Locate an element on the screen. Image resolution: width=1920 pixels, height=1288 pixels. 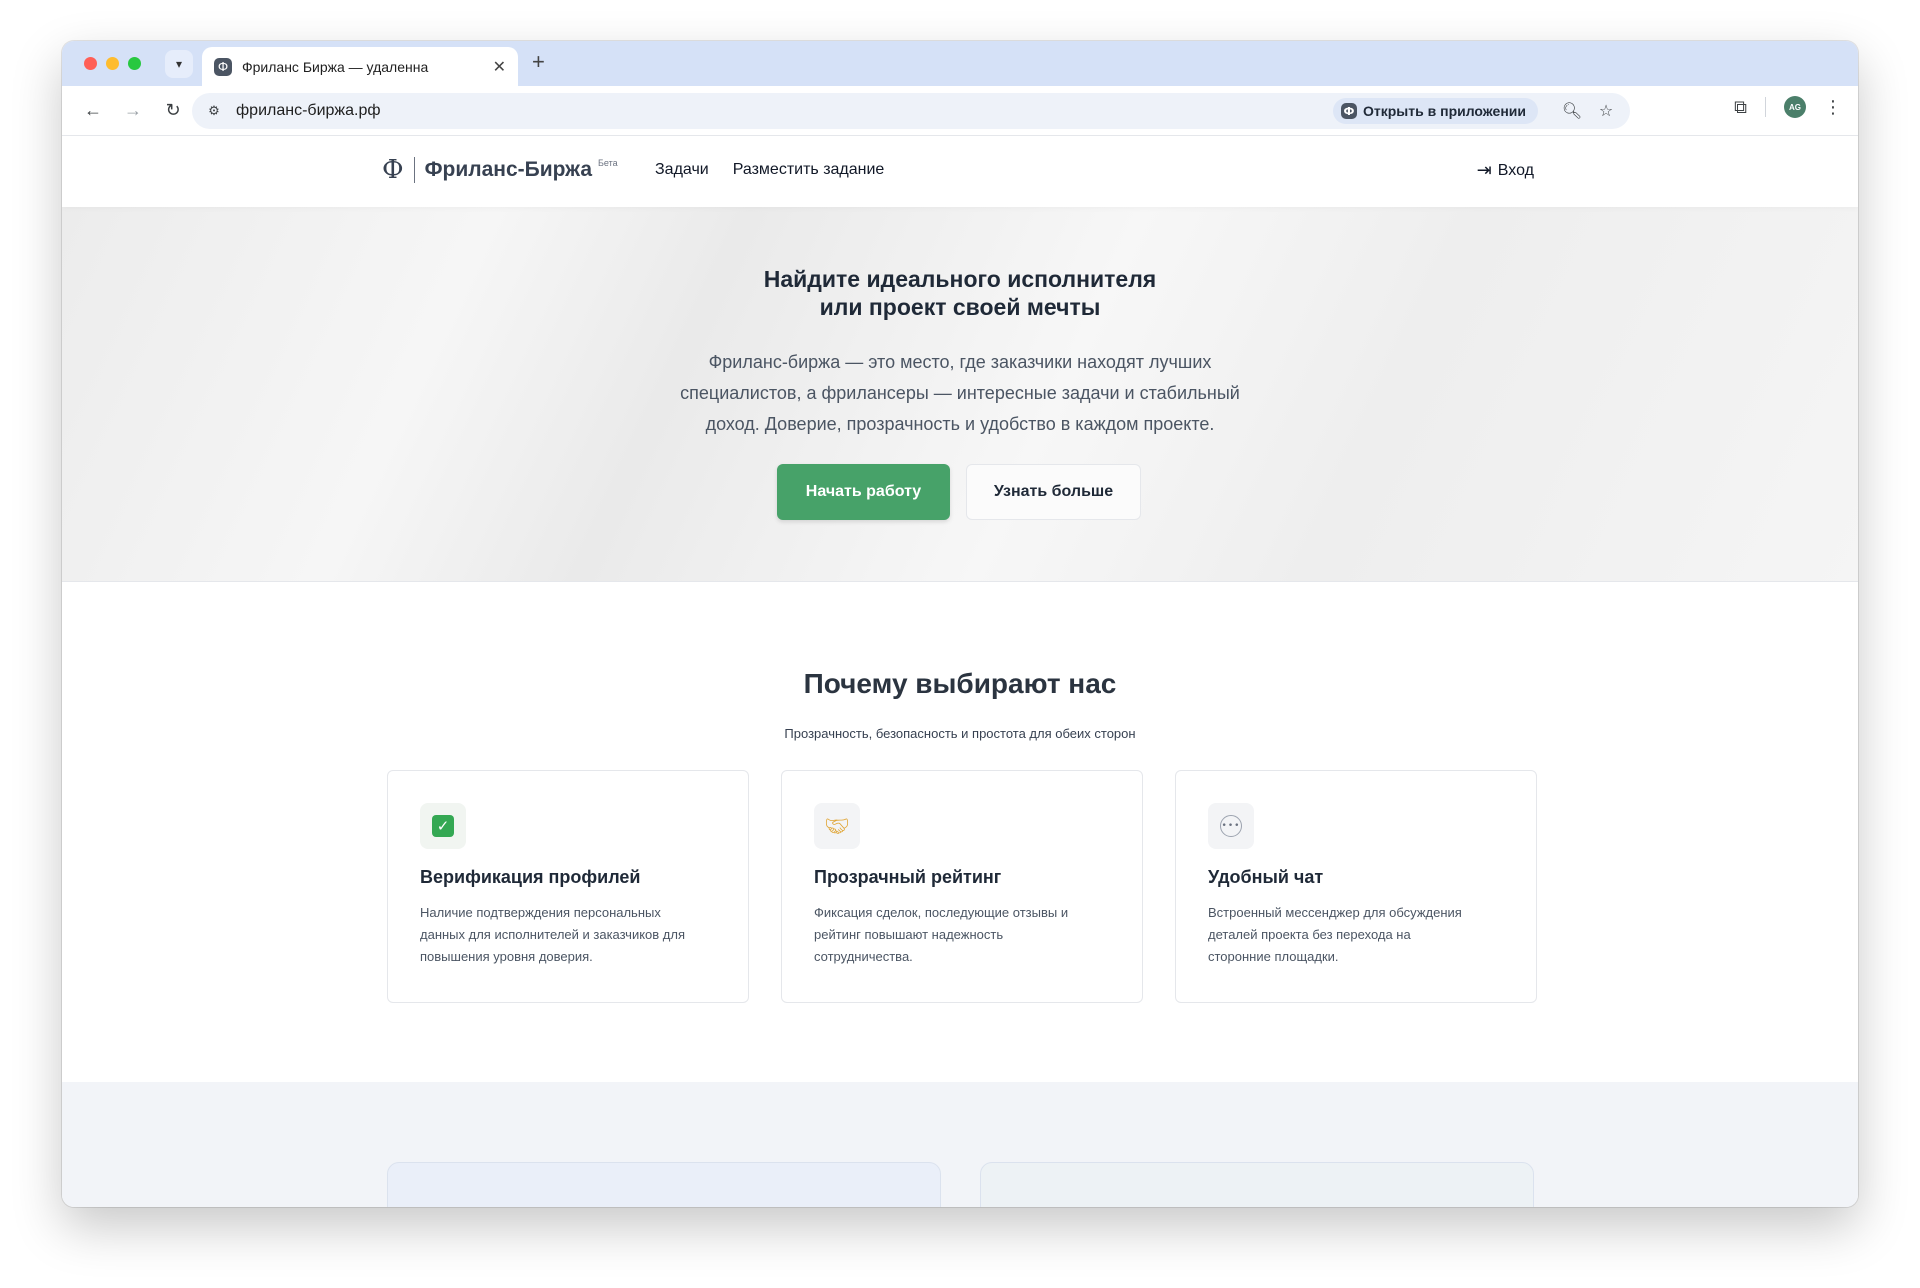
forward-button: → is located at coordinates (133, 111).